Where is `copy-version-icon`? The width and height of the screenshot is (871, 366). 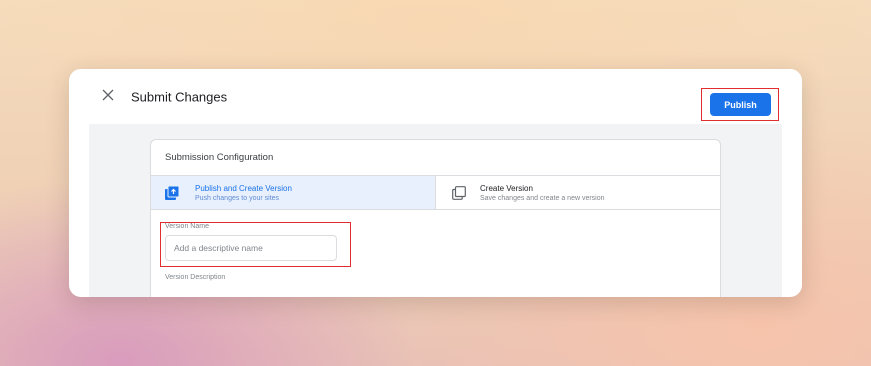
copy-version-icon is located at coordinates (459, 193).